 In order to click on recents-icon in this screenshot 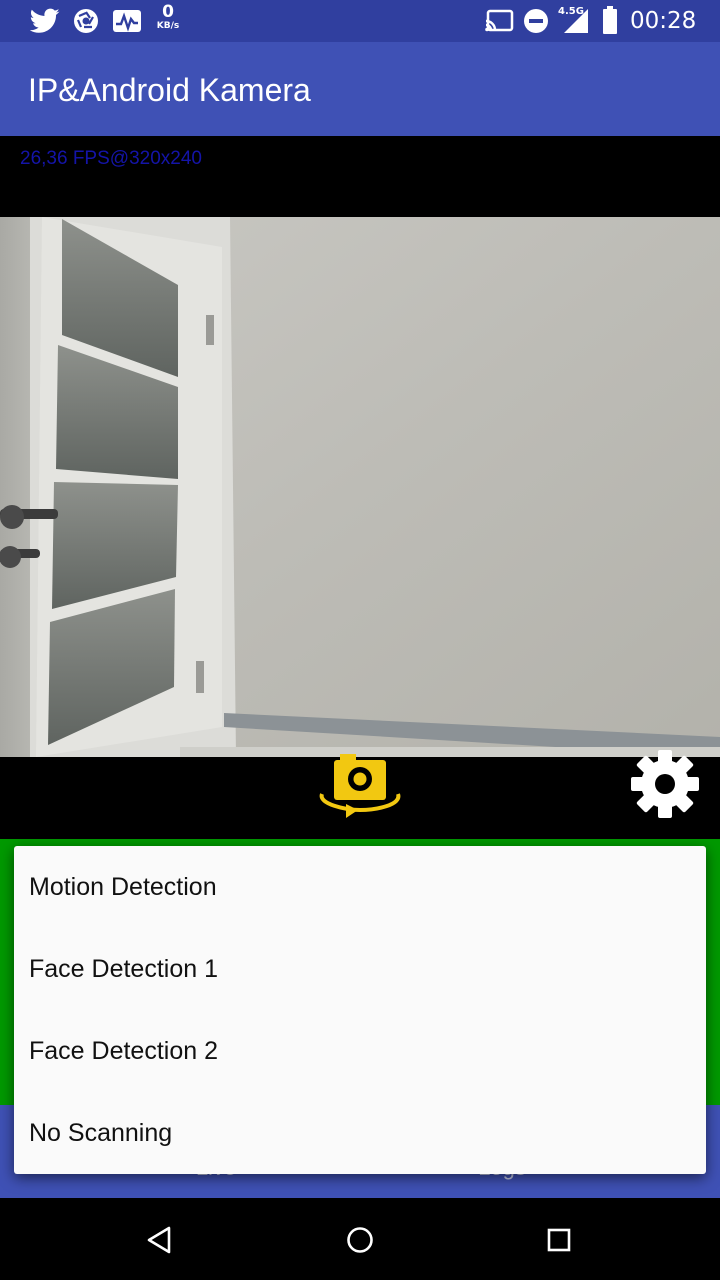, I will do `click(559, 1240)`.